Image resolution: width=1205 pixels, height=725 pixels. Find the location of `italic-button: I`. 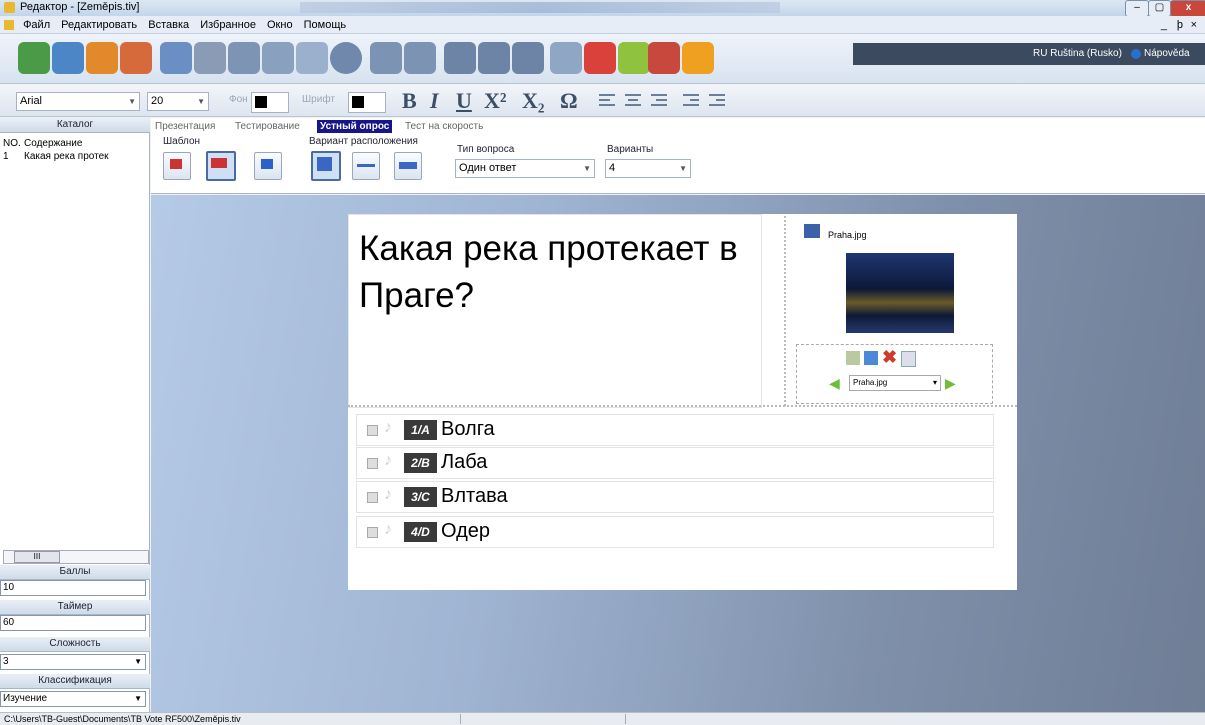

italic-button: I is located at coordinates (434, 101).